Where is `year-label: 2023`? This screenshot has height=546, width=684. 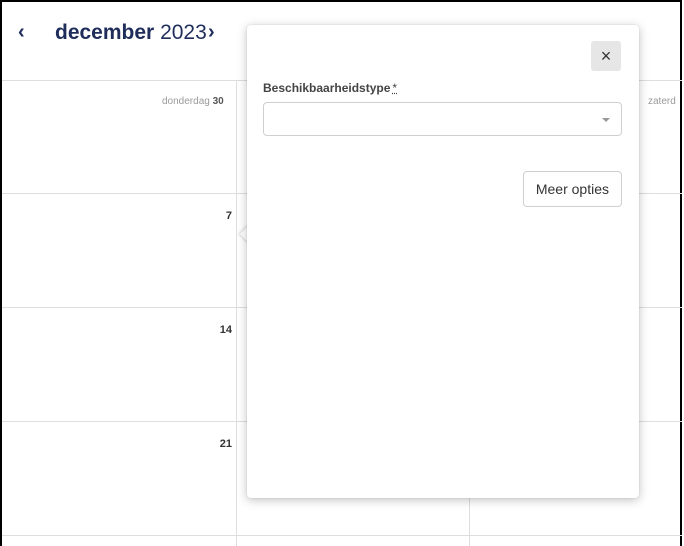
year-label: 2023 is located at coordinates (183, 32).